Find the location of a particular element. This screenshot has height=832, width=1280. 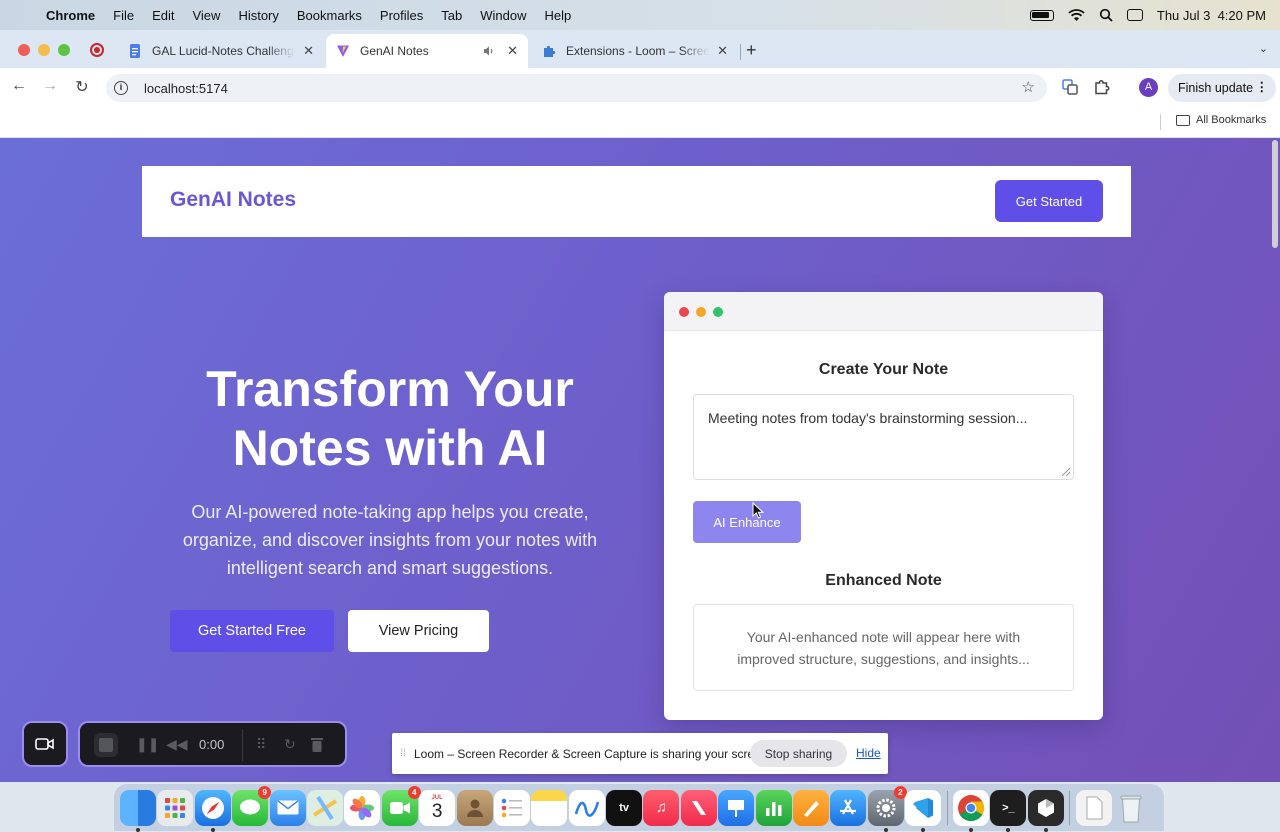

close-window-button is located at coordinates (24, 50).